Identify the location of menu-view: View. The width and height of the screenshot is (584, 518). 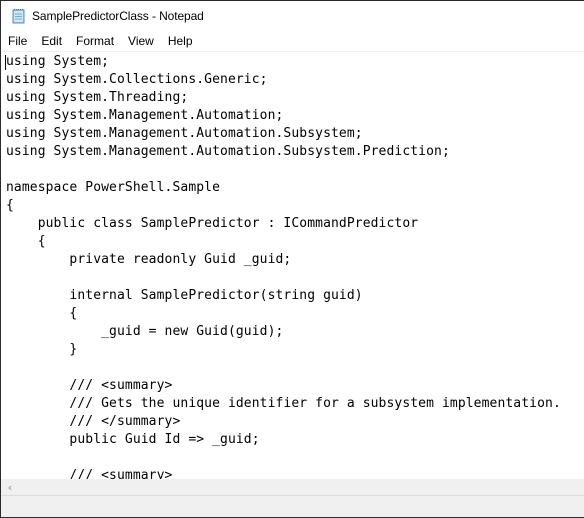
(141, 41).